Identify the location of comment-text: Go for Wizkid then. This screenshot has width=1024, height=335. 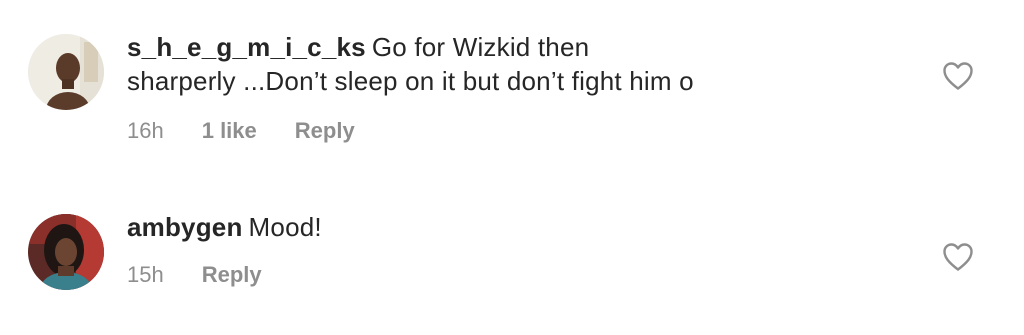
(480, 47).